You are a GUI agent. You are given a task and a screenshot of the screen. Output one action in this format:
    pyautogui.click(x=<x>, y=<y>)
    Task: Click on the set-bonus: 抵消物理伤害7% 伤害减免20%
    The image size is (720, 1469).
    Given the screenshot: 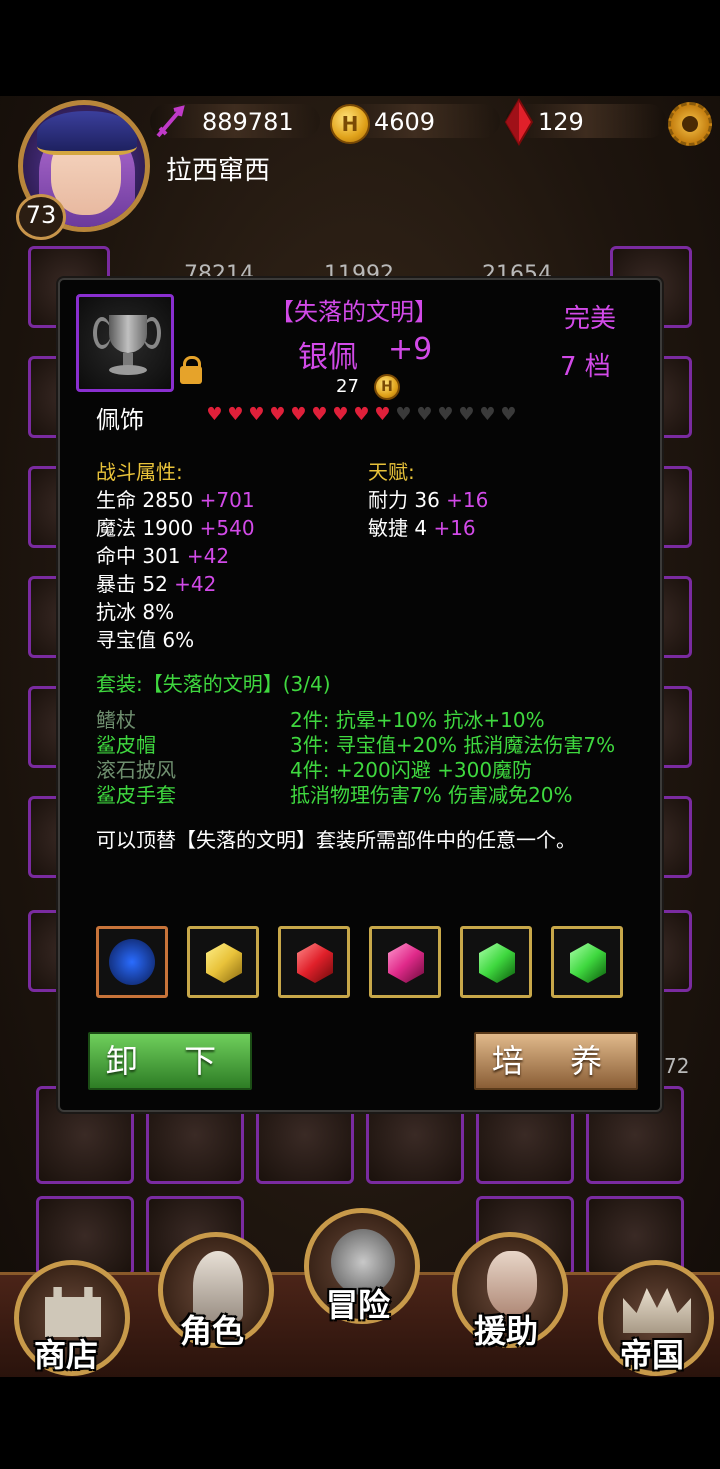 What is the action you would take?
    pyautogui.click(x=431, y=795)
    